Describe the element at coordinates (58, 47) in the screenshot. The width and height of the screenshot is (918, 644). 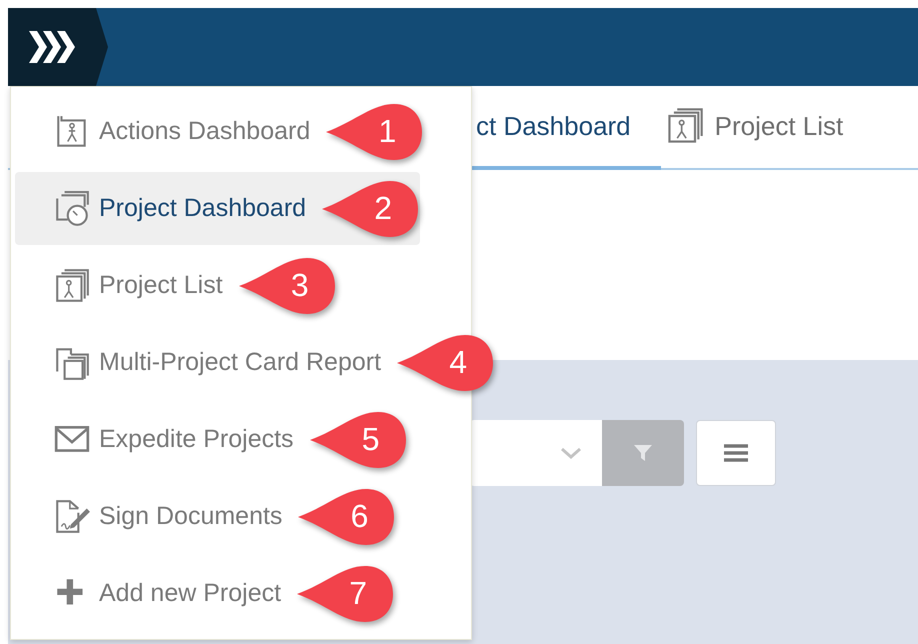
I see `menu-toggle-button` at that location.